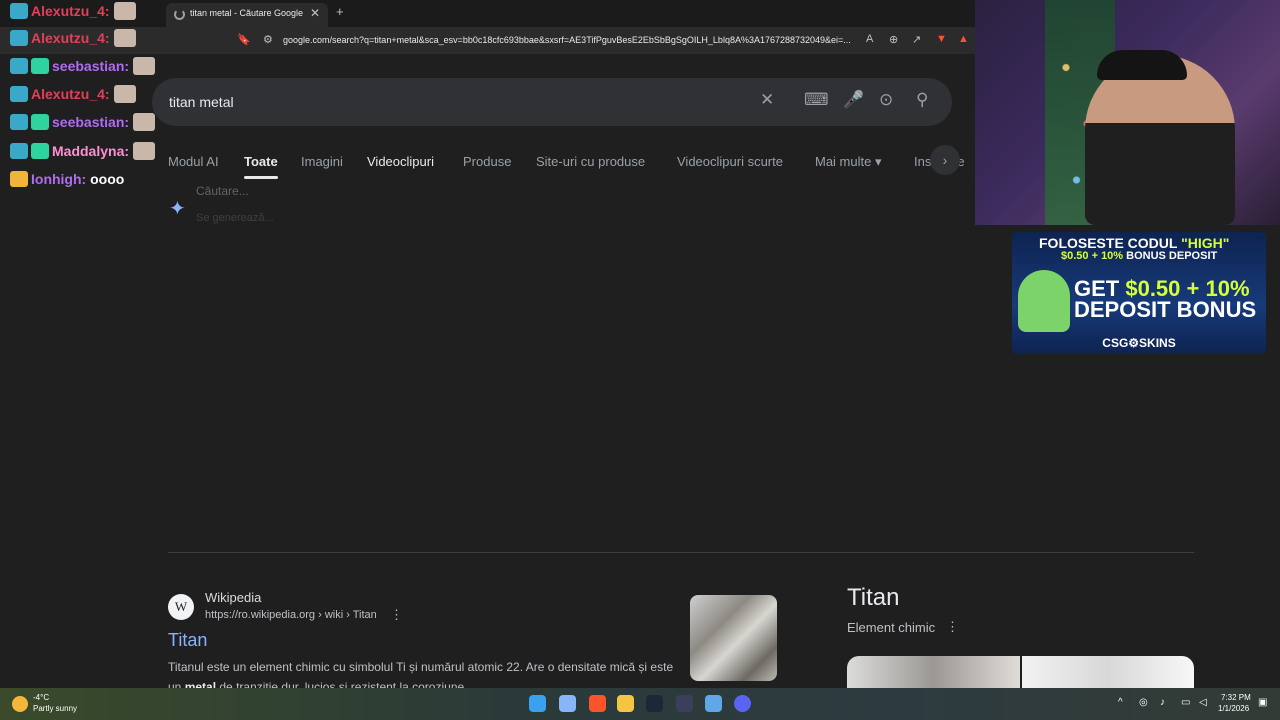 The image size is (1280, 720). What do you see at coordinates (19, 179) in the screenshot?
I see `crown-badge-icon` at bounding box center [19, 179].